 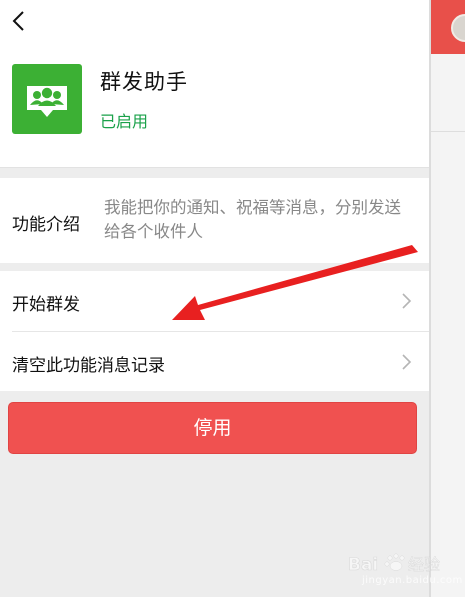 I want to click on background-chat-panel, so click(x=447, y=298).